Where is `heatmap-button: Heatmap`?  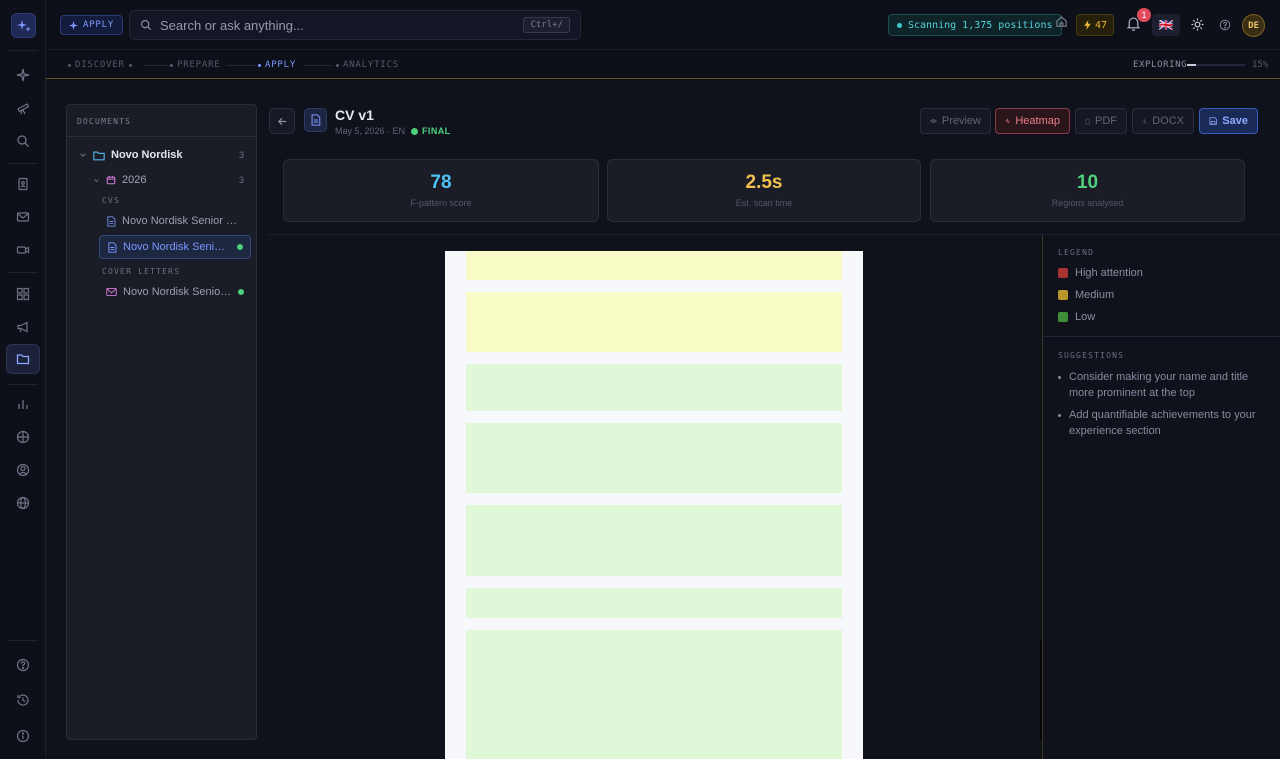 heatmap-button: Heatmap is located at coordinates (1032, 121).